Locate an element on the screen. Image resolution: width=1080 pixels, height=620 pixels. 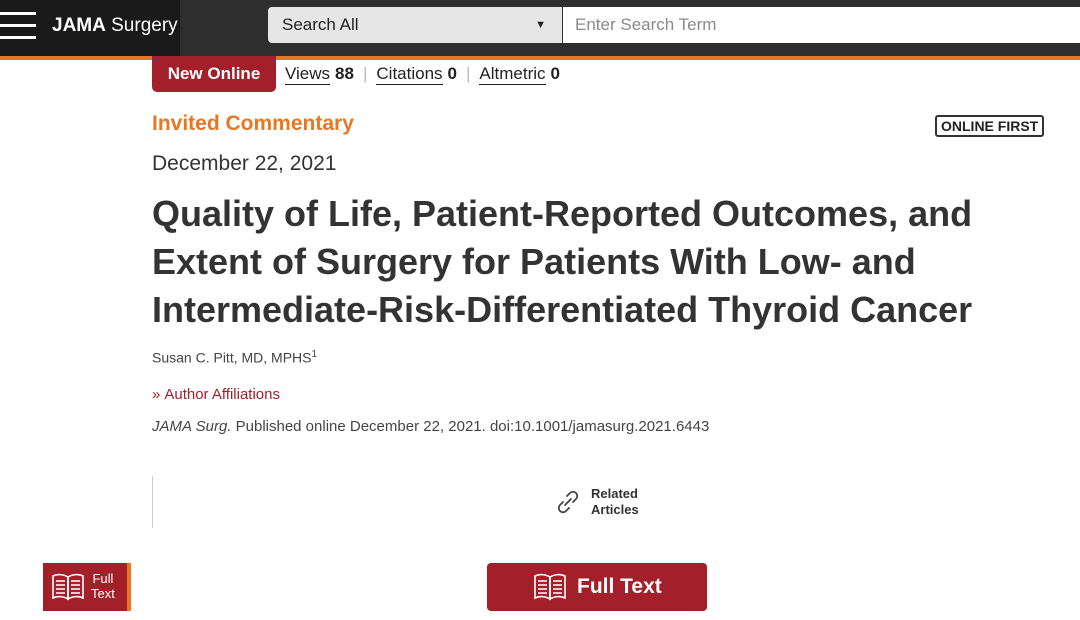
author-affiliations-toggle: » Author Affiliations is located at coordinates (216, 394).